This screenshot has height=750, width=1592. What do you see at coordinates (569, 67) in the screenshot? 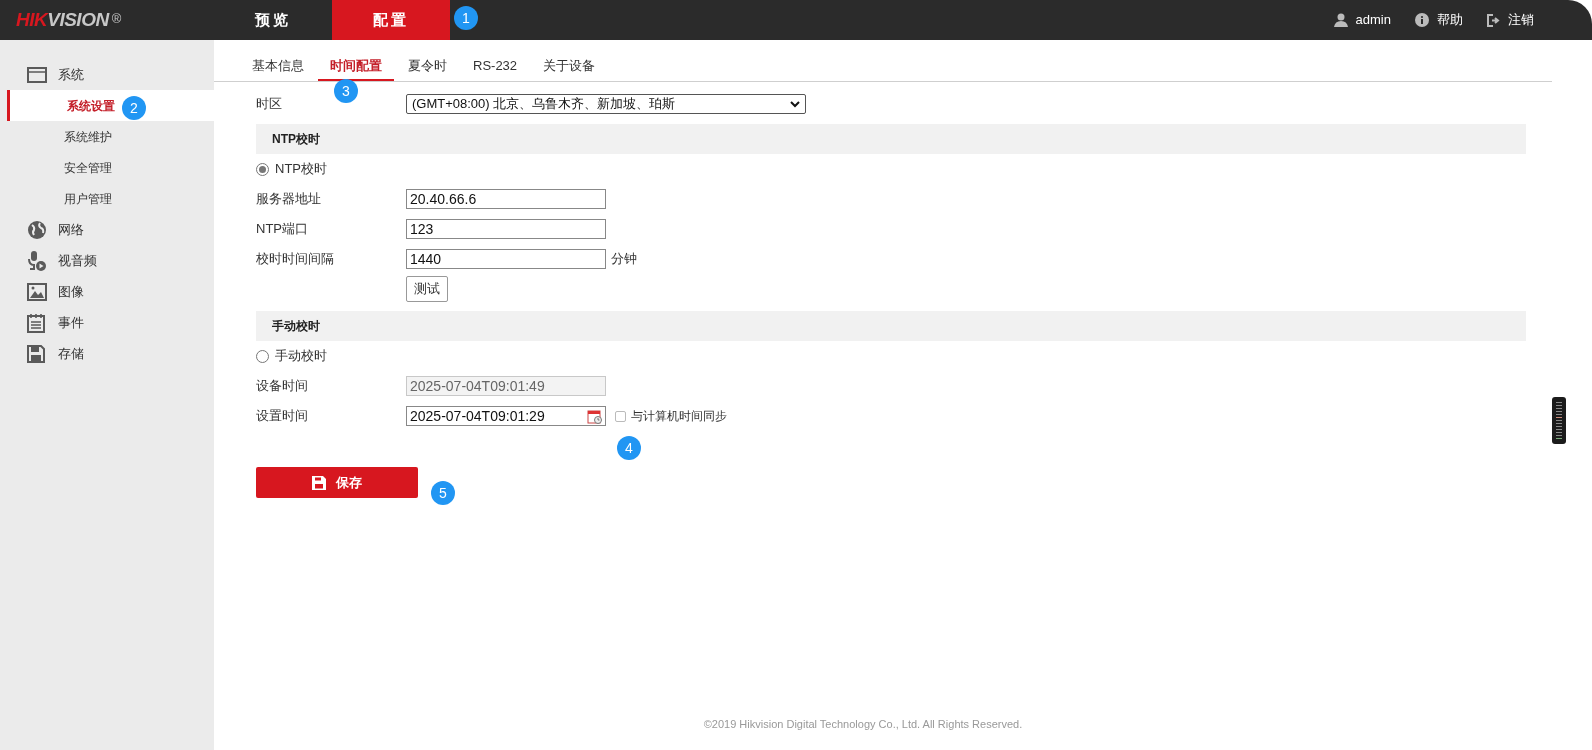
I see `tab: 关于设备` at bounding box center [569, 67].